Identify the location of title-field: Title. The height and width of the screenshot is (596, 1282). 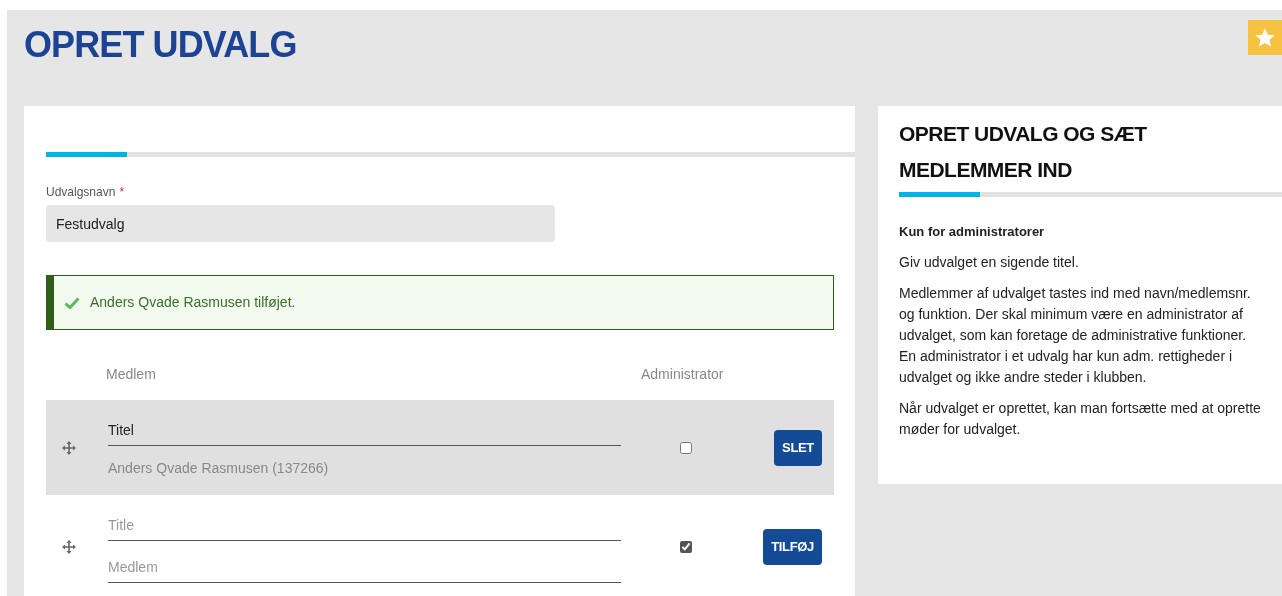
(364, 526).